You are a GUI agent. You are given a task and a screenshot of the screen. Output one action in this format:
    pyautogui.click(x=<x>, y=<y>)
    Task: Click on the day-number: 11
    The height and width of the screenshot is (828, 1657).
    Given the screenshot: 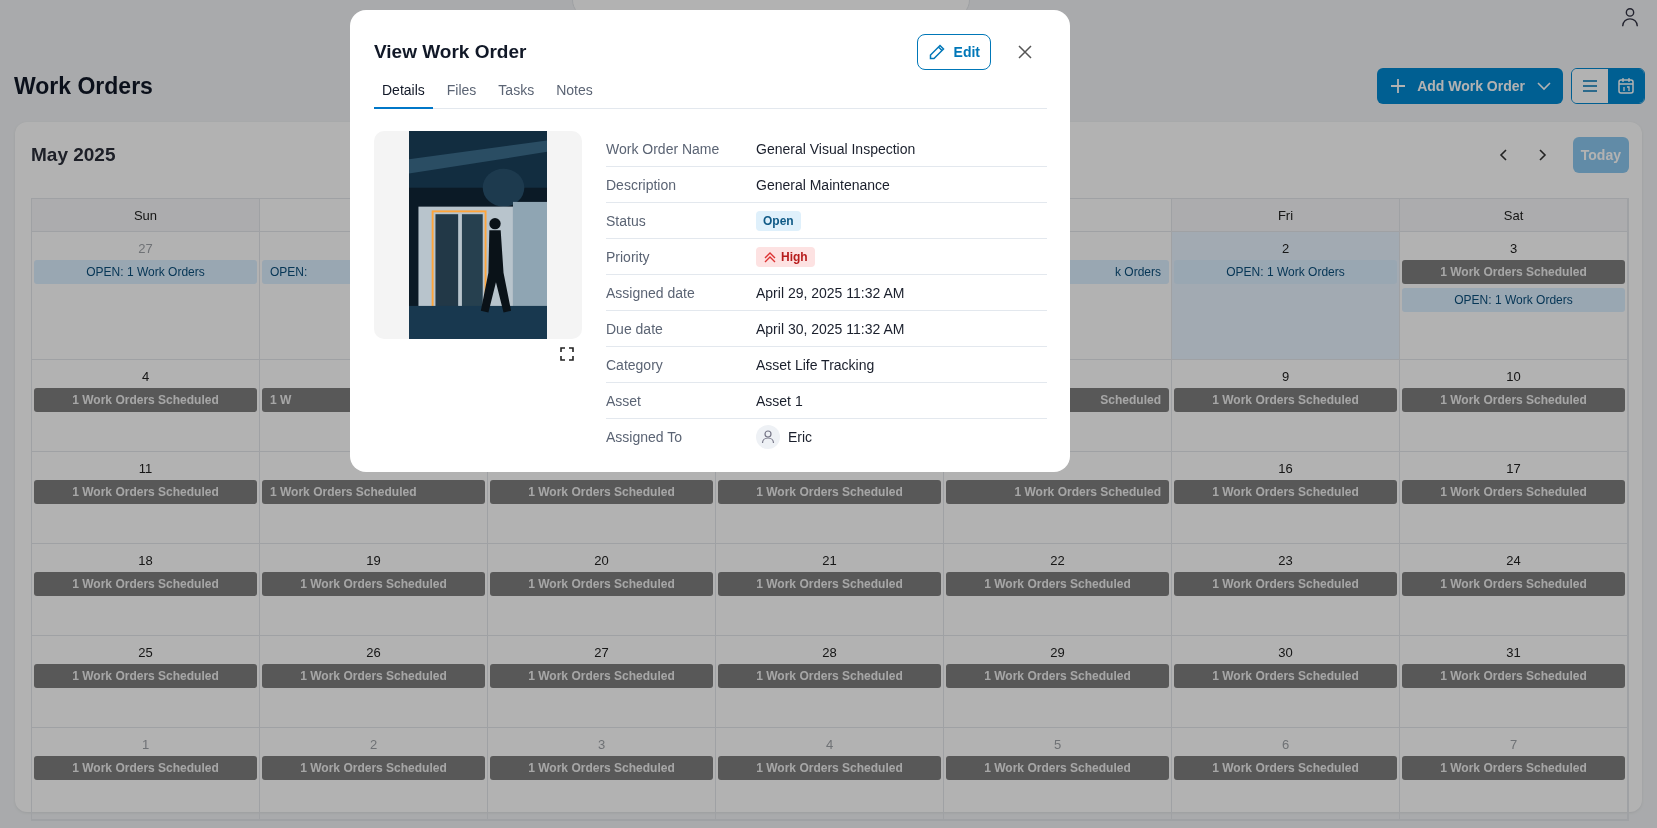 What is the action you would take?
    pyautogui.click(x=145, y=468)
    